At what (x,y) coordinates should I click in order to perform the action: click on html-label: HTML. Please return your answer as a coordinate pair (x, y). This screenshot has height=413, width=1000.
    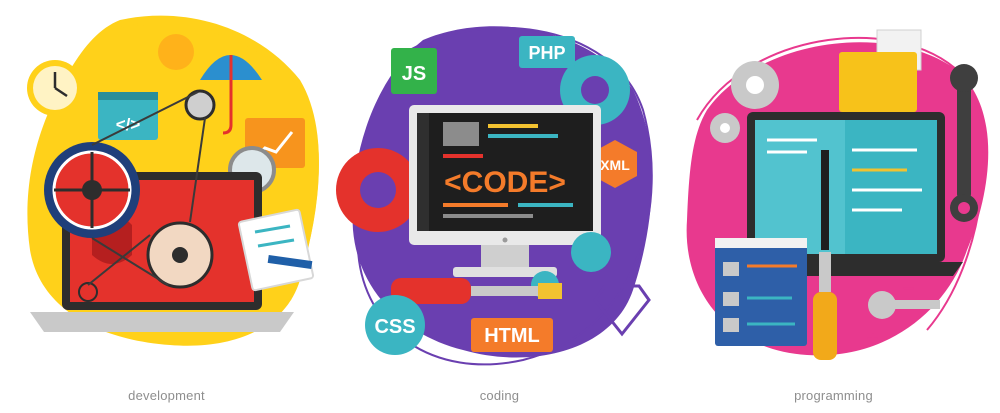
    Looking at the image, I should click on (512, 336).